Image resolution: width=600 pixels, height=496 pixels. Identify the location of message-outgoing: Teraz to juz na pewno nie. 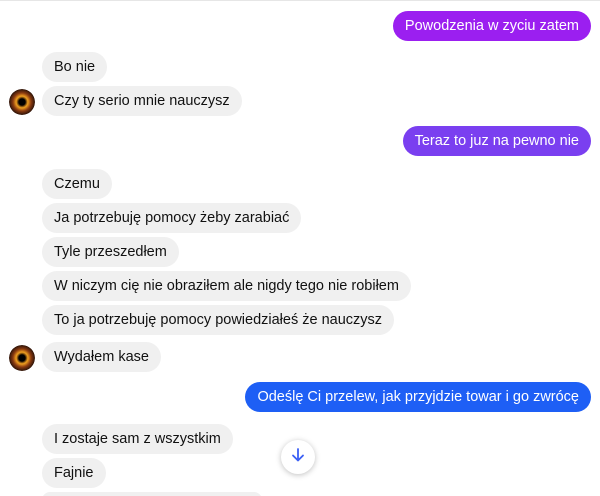
(496, 141).